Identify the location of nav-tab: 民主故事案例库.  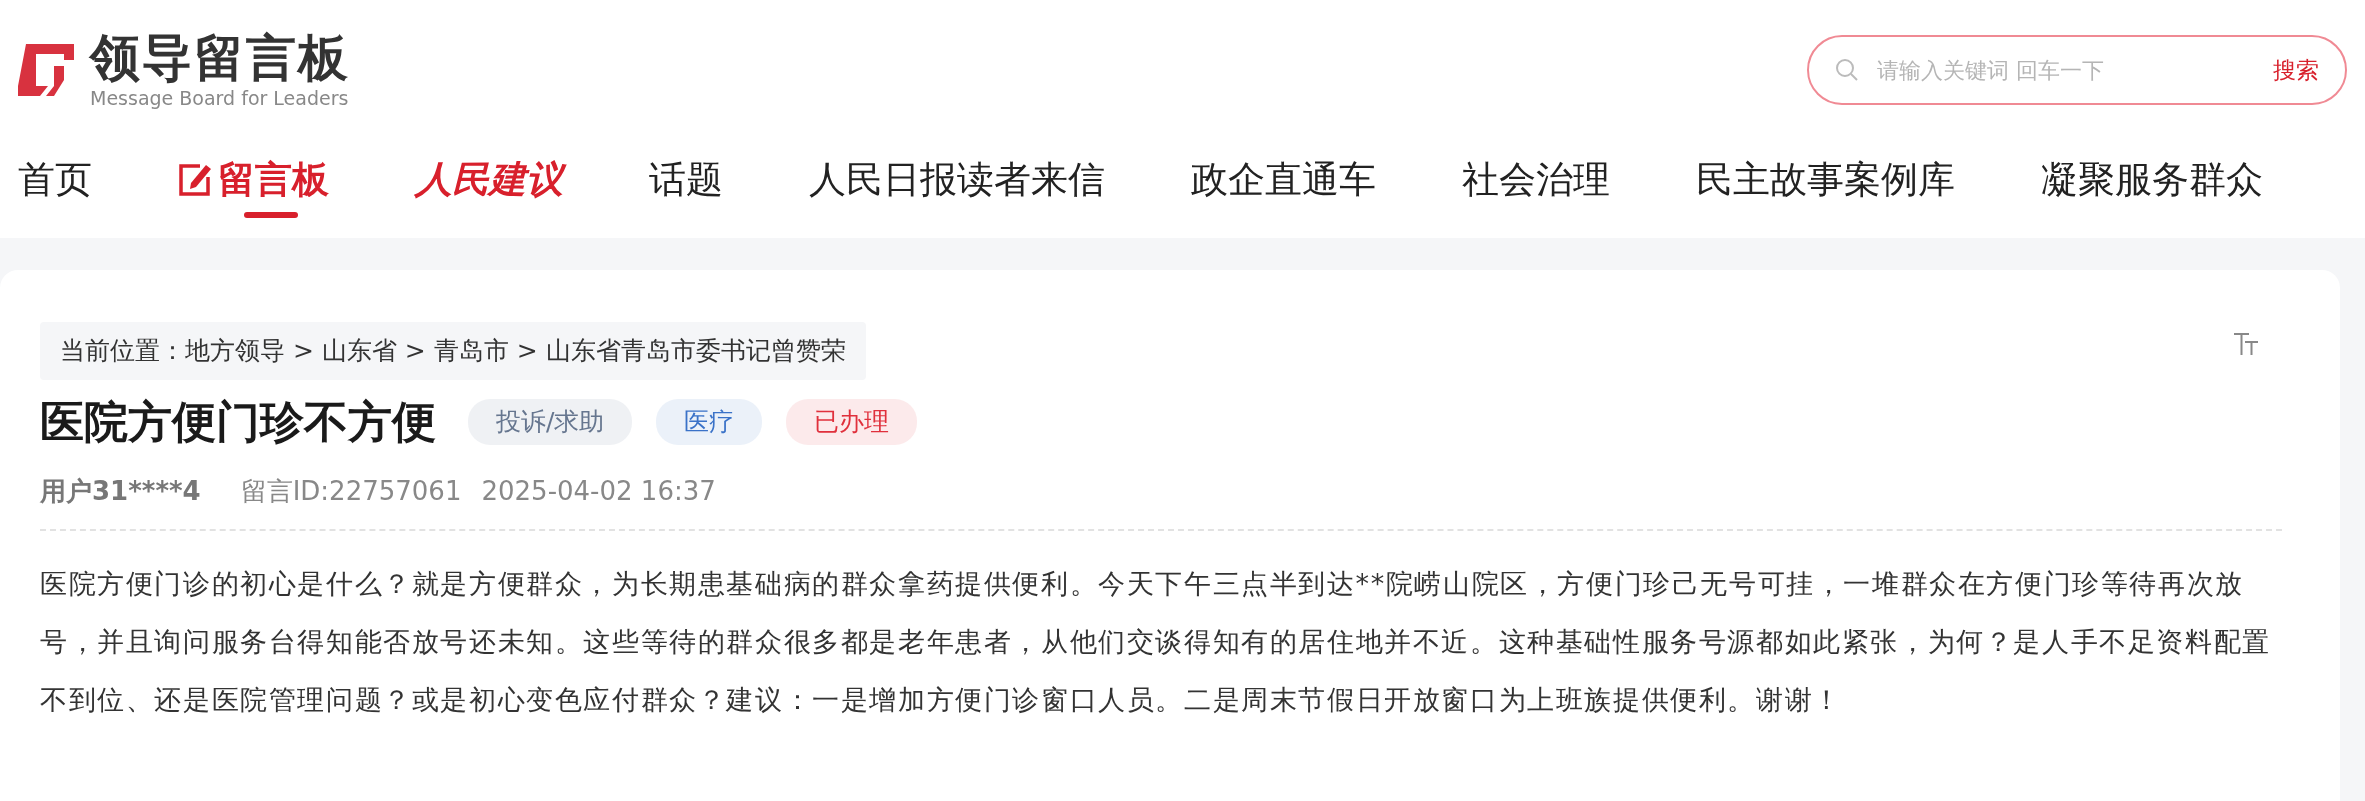
(1825, 180).